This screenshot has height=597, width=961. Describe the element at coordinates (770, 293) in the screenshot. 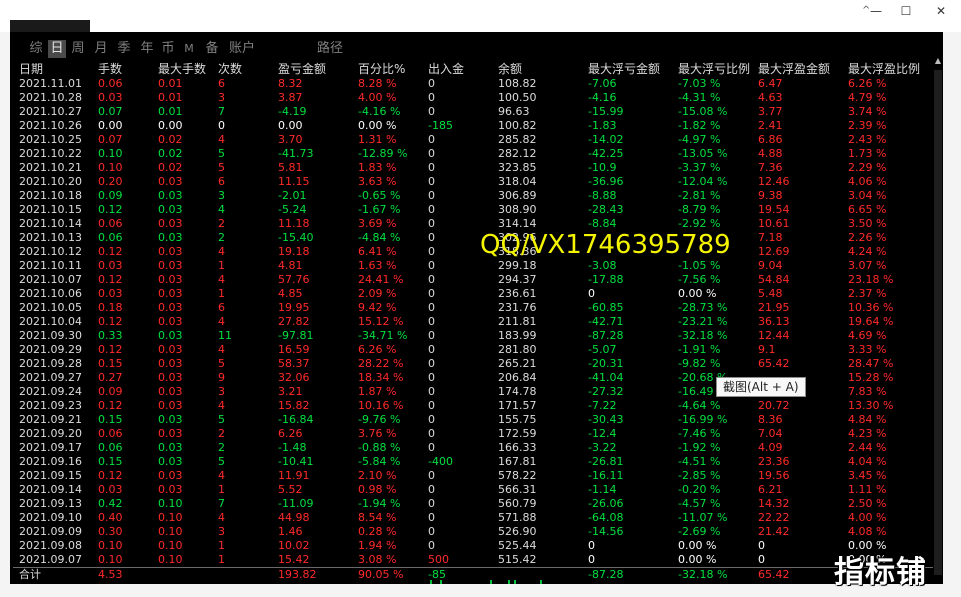

I see `cell-max-profit: 5.48` at that location.